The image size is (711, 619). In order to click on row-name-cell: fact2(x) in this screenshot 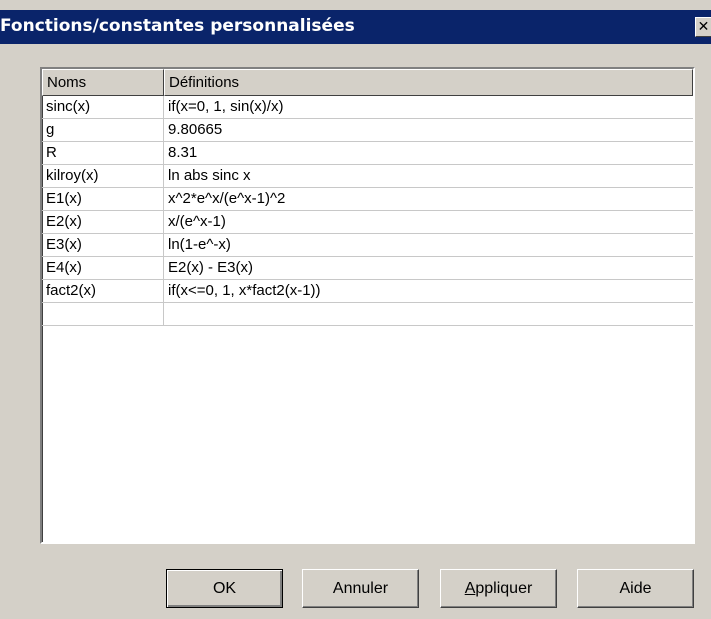, I will do `click(103, 291)`.